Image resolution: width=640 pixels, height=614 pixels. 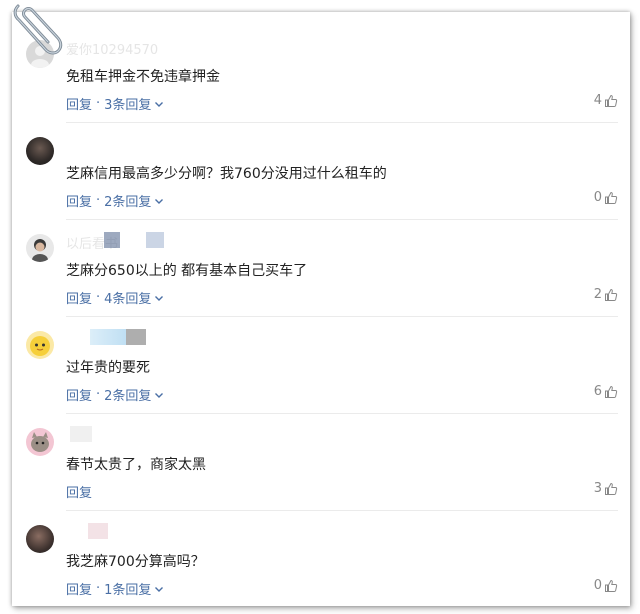 I want to click on reply-row: 回复 · 4条回复, so click(x=115, y=297).